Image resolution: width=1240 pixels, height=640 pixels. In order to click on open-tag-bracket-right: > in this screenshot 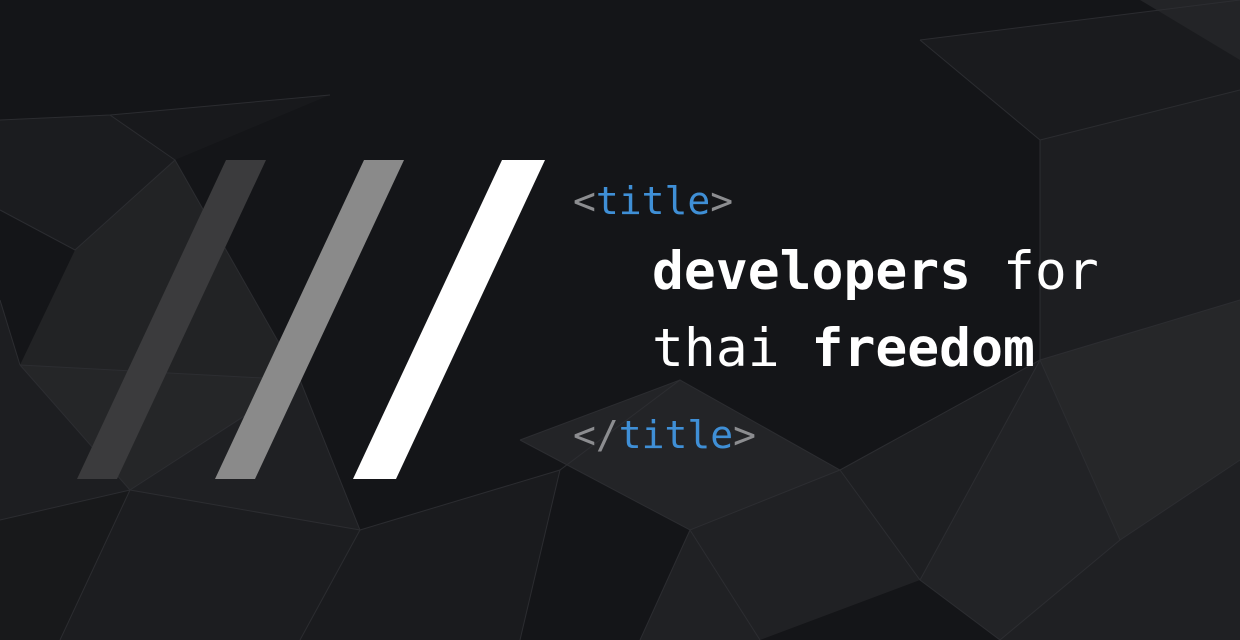, I will do `click(722, 201)`.